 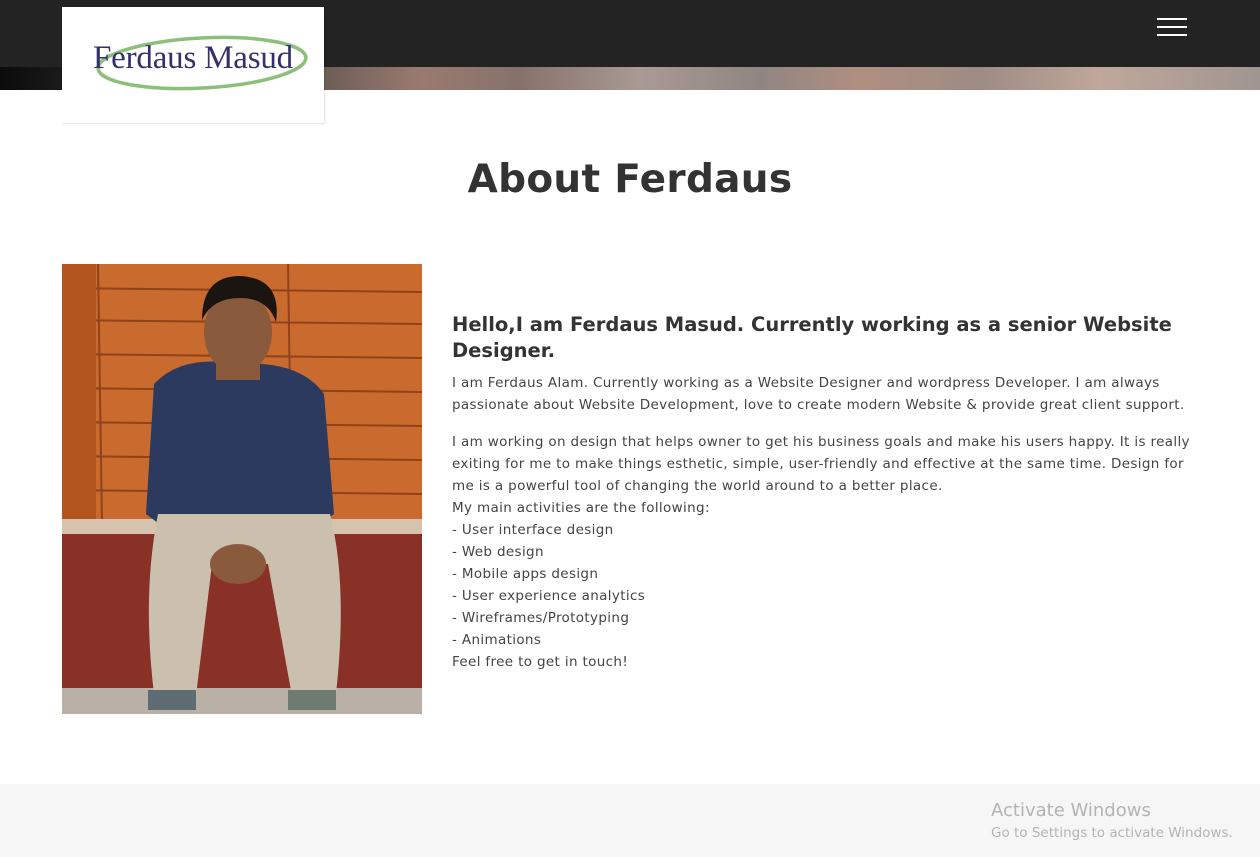 I want to click on closing-text: Feel free to get in touch!, so click(x=540, y=662).